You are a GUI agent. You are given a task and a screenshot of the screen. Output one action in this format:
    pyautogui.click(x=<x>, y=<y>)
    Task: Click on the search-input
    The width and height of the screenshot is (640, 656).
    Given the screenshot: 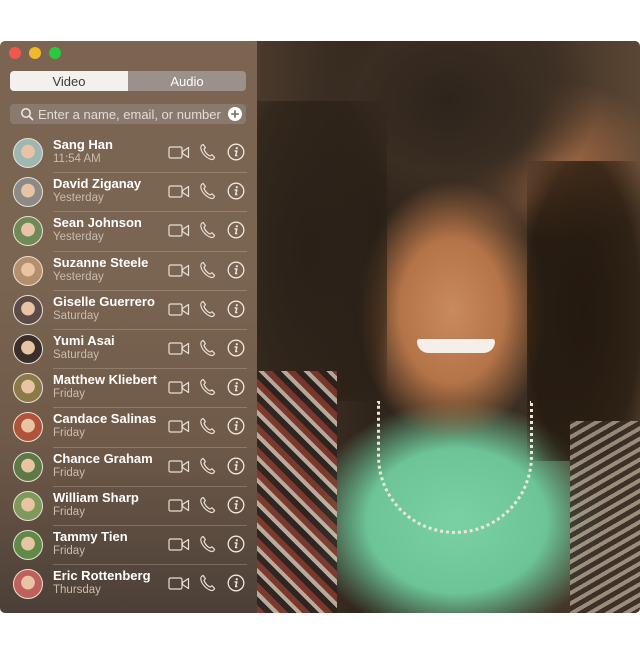 What is the action you would take?
    pyautogui.click(x=131, y=114)
    